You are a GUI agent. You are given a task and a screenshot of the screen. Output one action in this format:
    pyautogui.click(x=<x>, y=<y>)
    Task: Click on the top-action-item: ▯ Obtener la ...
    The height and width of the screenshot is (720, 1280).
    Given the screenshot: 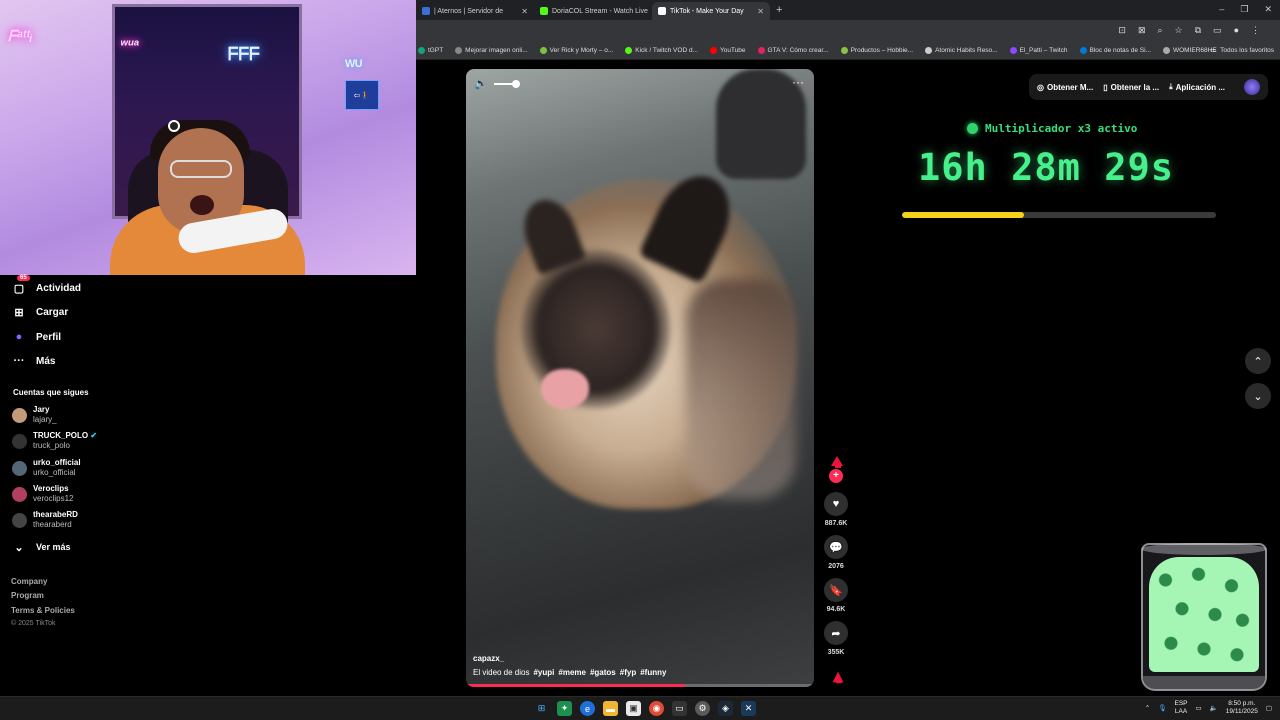 What is the action you would take?
    pyautogui.click(x=1131, y=87)
    